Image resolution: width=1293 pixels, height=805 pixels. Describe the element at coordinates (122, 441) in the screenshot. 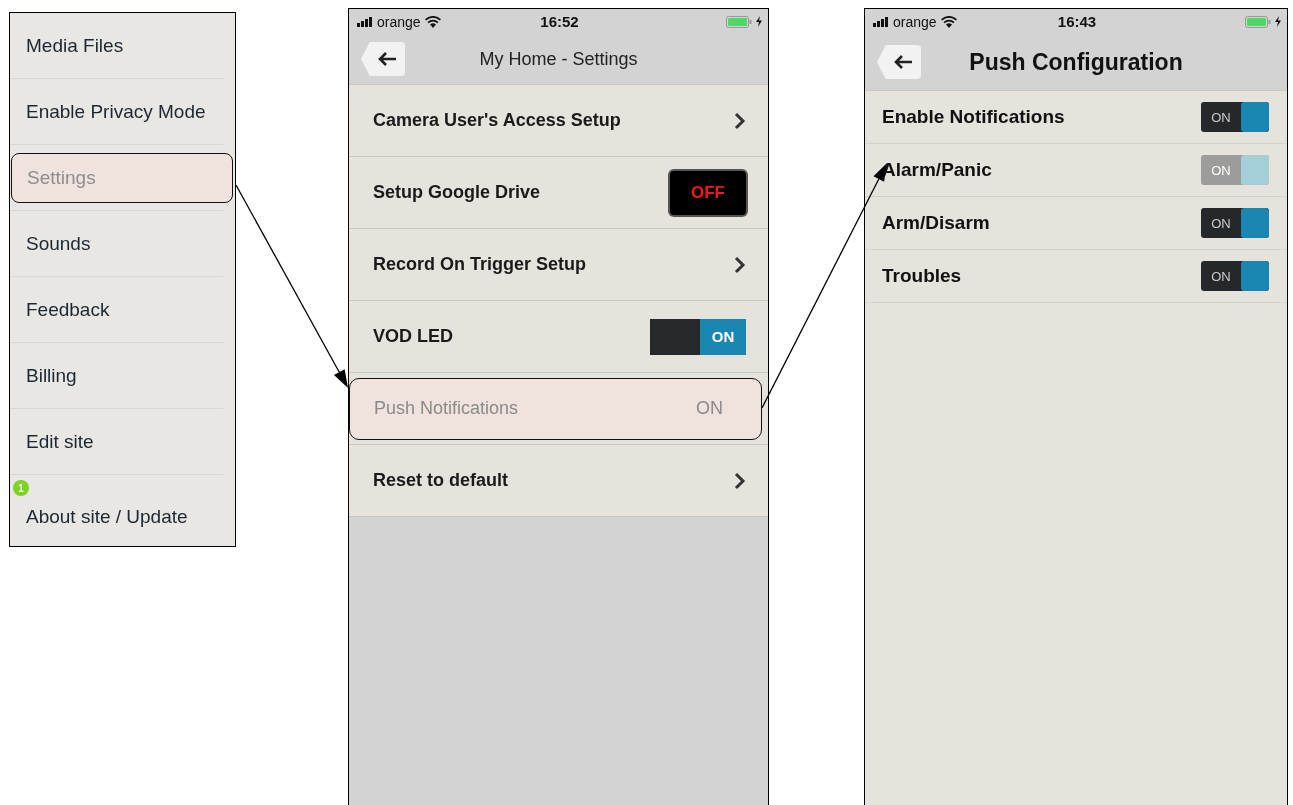

I see `menu-item: Edit site` at that location.